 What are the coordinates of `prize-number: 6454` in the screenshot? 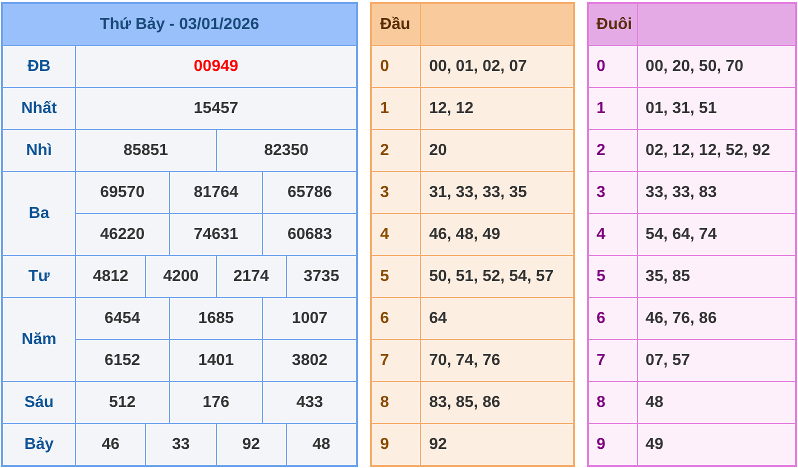 It's located at (123, 318).